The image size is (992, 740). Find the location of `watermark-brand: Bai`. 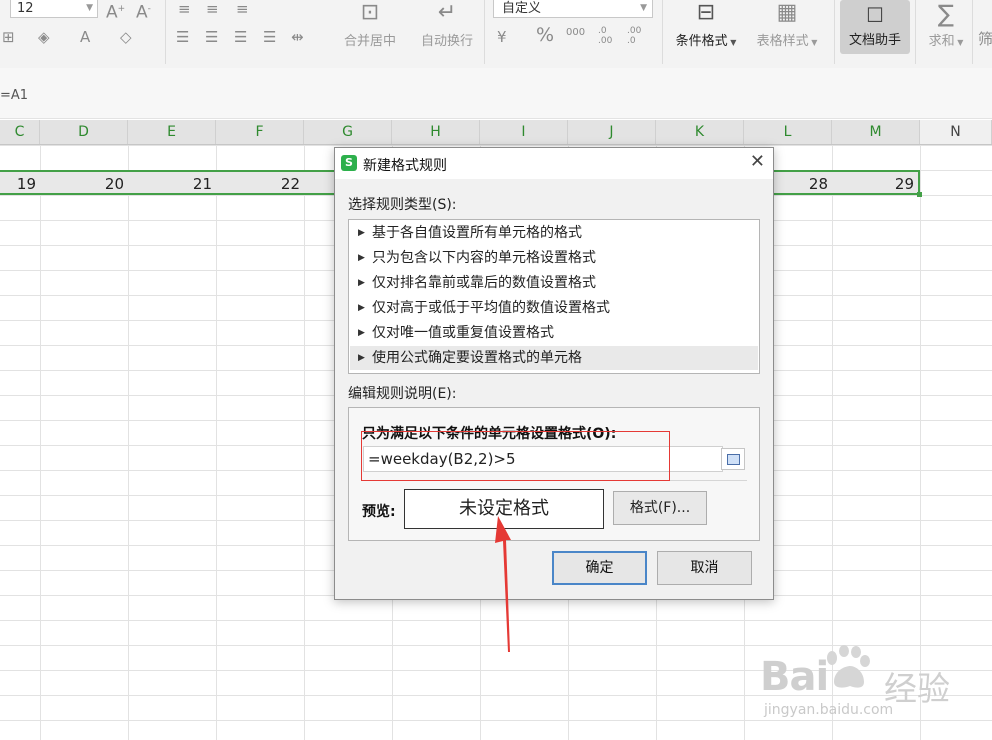

watermark-brand: Bai is located at coordinates (794, 677).